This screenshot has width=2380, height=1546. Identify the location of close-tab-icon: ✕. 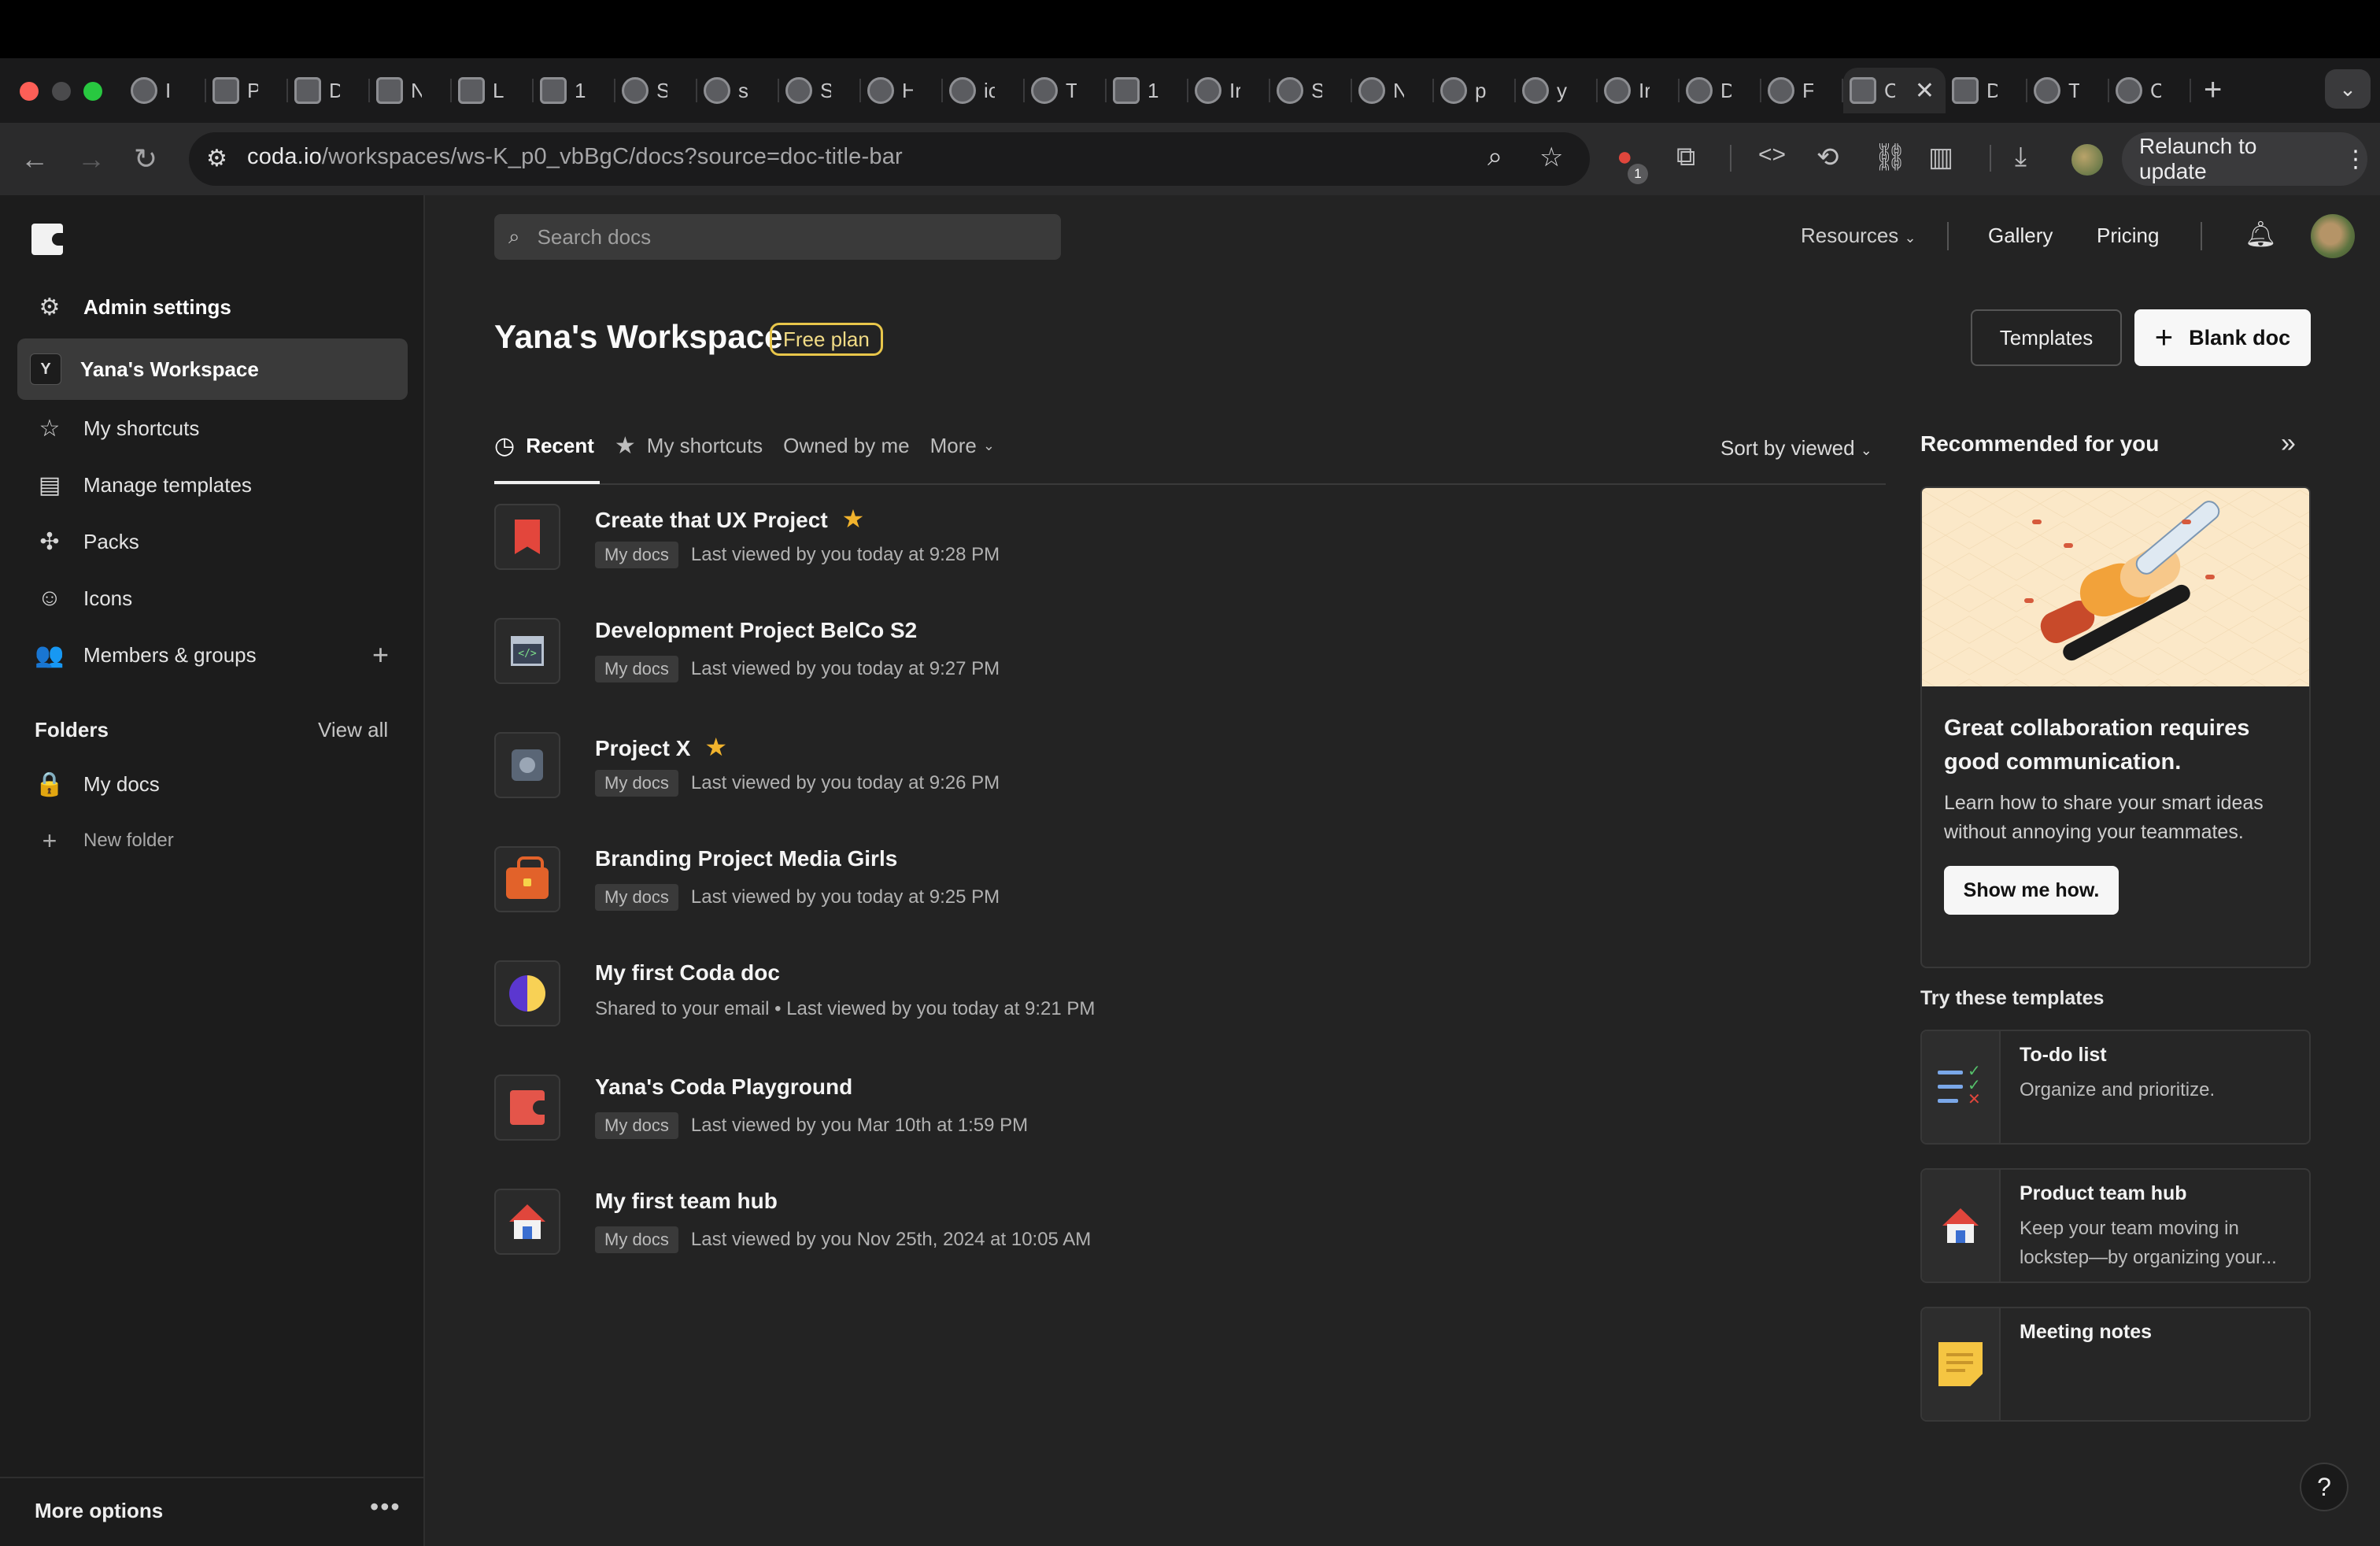
(1925, 91).